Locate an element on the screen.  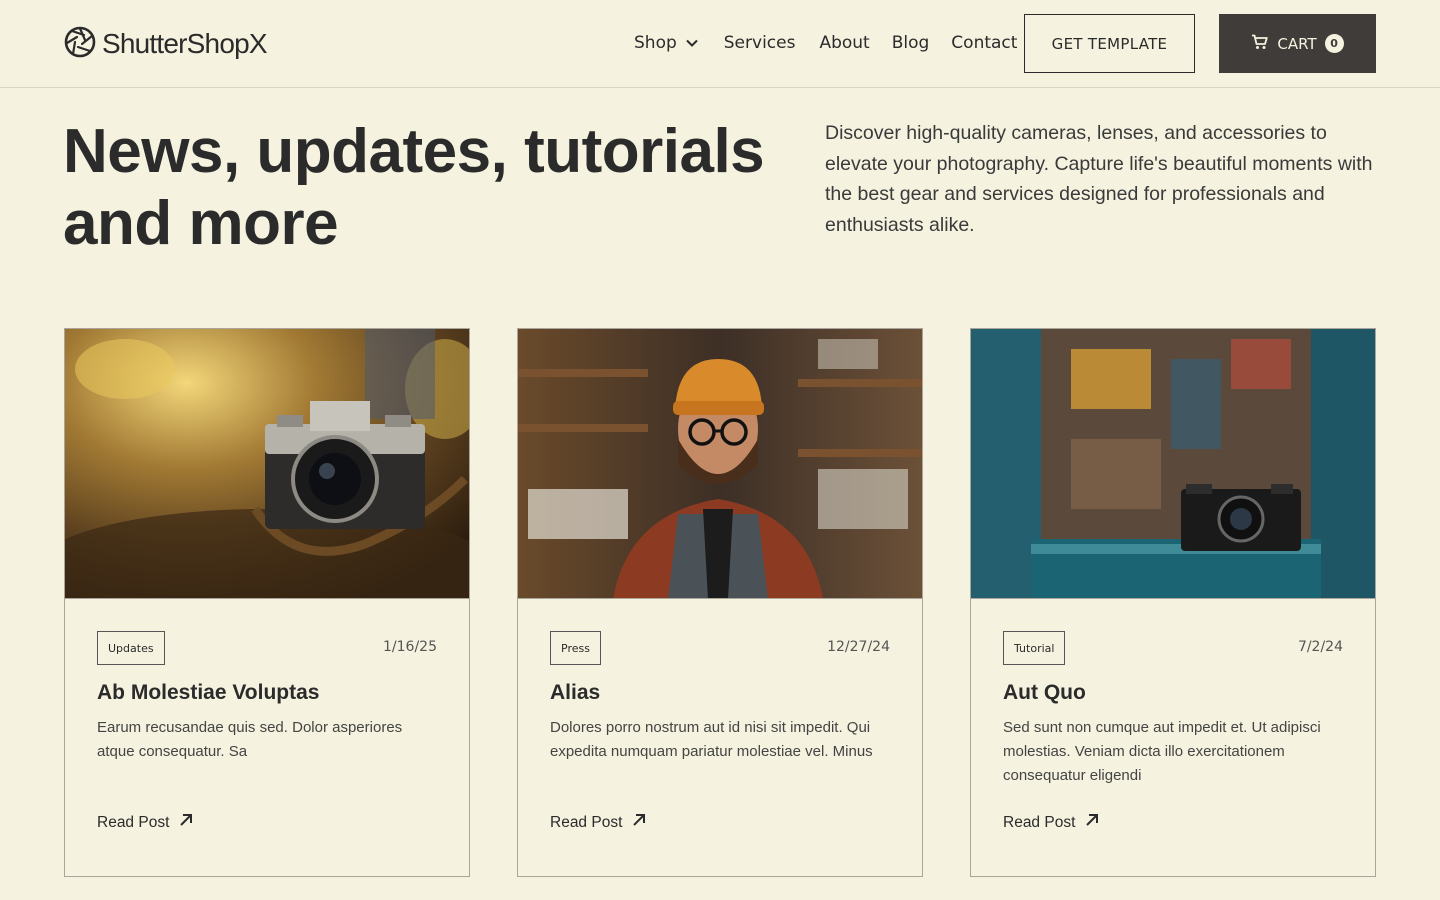
post-date: 1/16/25 is located at coordinates (410, 647).